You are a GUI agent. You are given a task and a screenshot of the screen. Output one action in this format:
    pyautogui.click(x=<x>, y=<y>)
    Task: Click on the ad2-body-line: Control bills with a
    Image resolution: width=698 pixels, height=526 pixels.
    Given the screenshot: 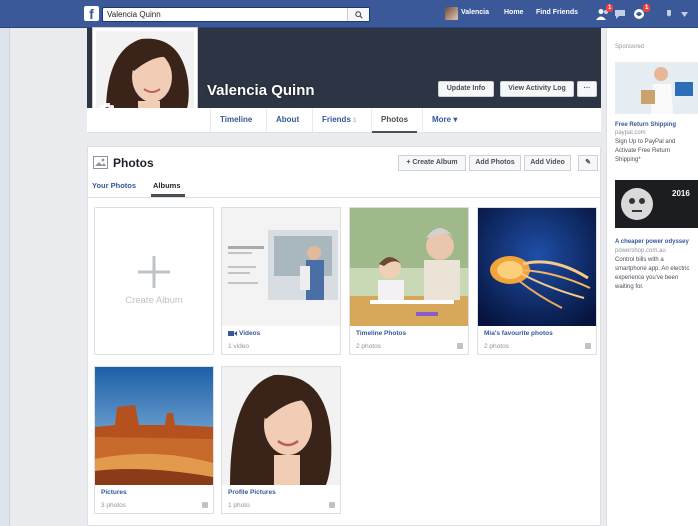 What is the action you would take?
    pyautogui.click(x=639, y=260)
    